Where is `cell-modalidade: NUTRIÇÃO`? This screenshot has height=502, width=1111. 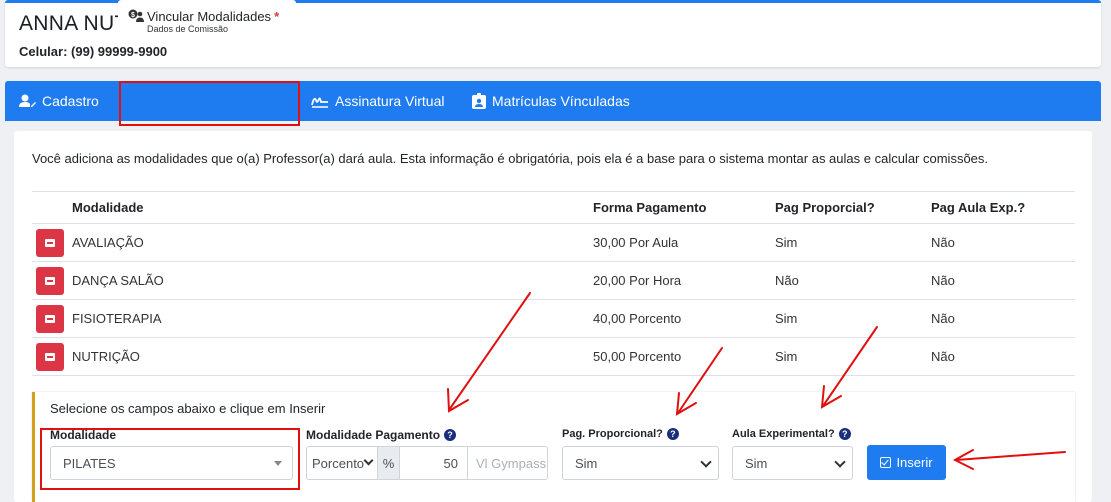 cell-modalidade: NUTRIÇÃO is located at coordinates (332, 356).